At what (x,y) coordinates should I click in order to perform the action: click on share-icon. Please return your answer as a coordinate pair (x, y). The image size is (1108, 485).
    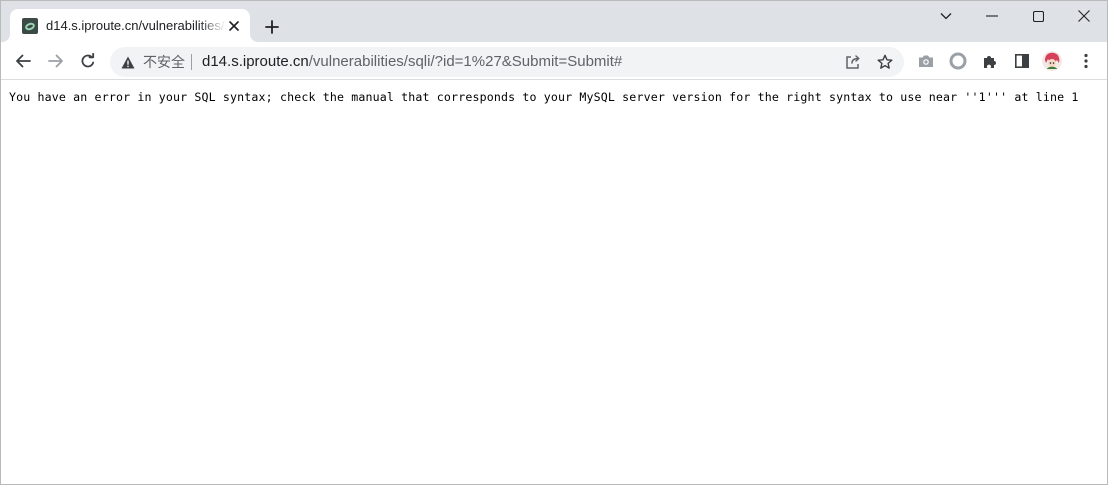
    Looking at the image, I should click on (853, 62).